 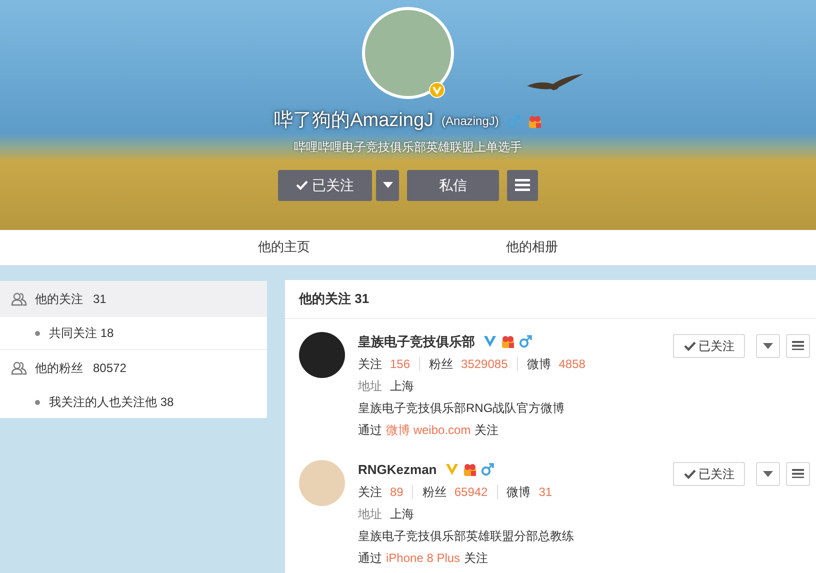 I want to click on sidebar-item: 他的粉丝 80572, so click(x=133, y=368).